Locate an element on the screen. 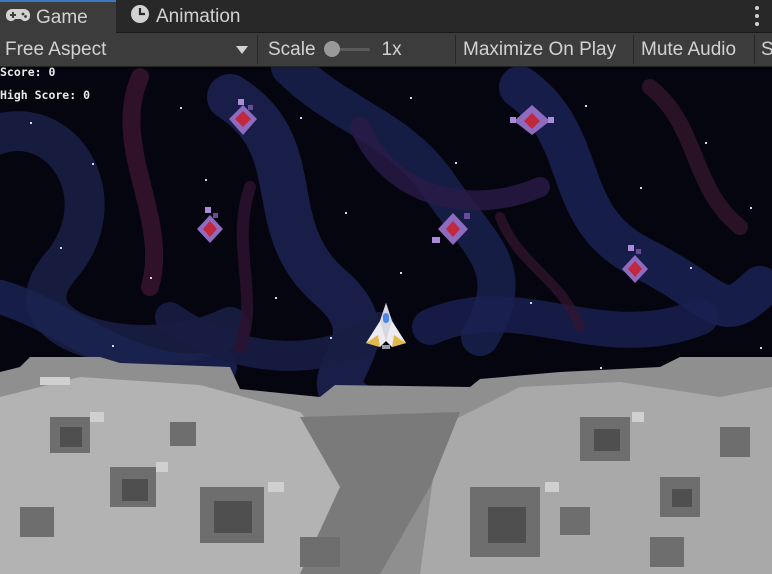 Image resolution: width=772 pixels, height=574 pixels. scale-control: Scale 1x is located at coordinates (356, 49).